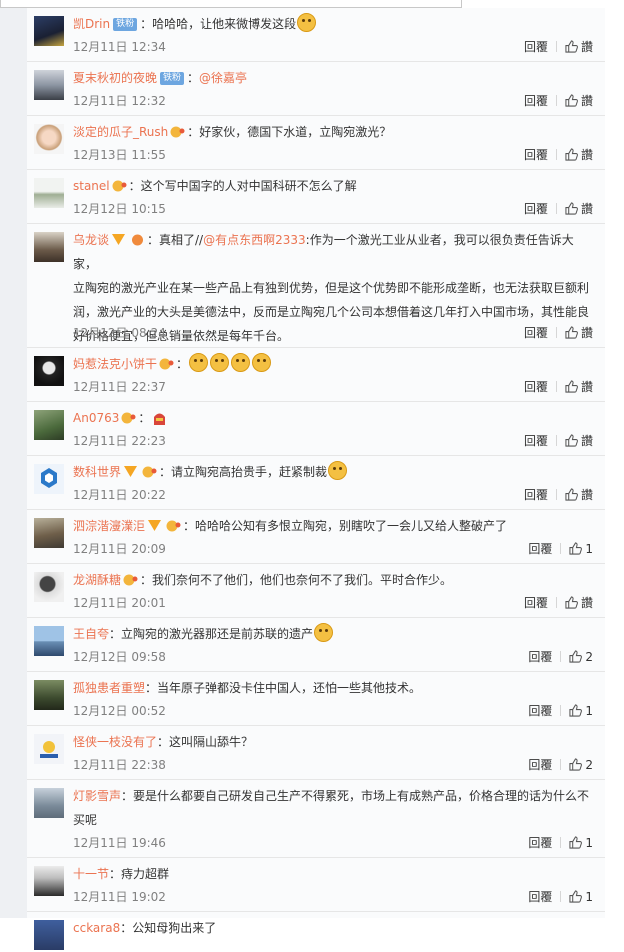 This screenshot has height=952, width=624. What do you see at coordinates (223, 78) in the screenshot?
I see `mention-link: @徐嘉亭` at bounding box center [223, 78].